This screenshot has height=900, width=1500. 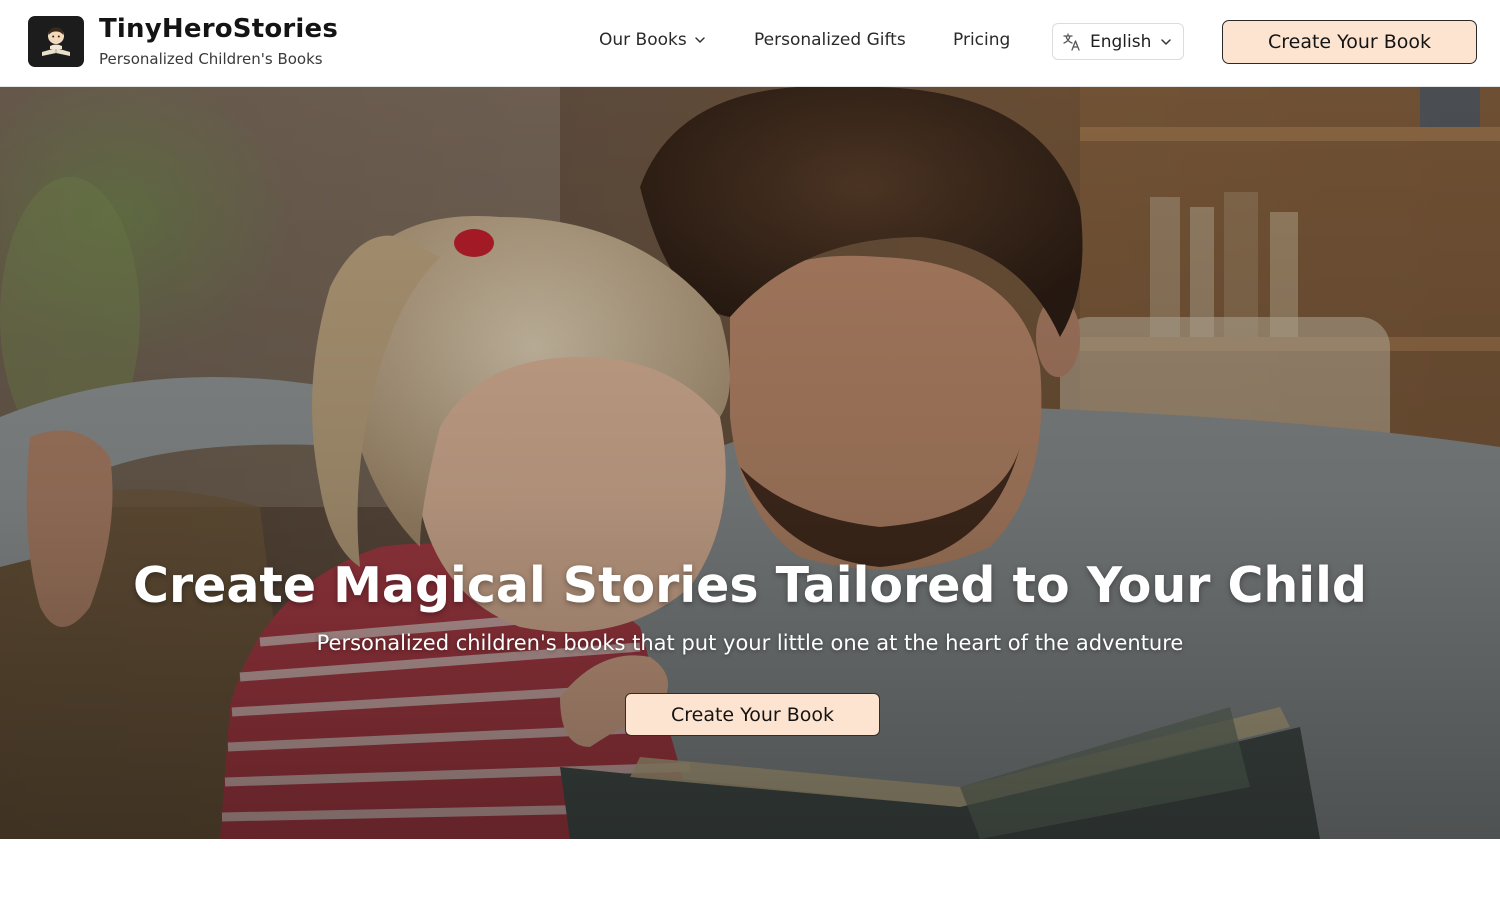 I want to click on nav-item-label: Personalized Gifts, so click(x=830, y=40).